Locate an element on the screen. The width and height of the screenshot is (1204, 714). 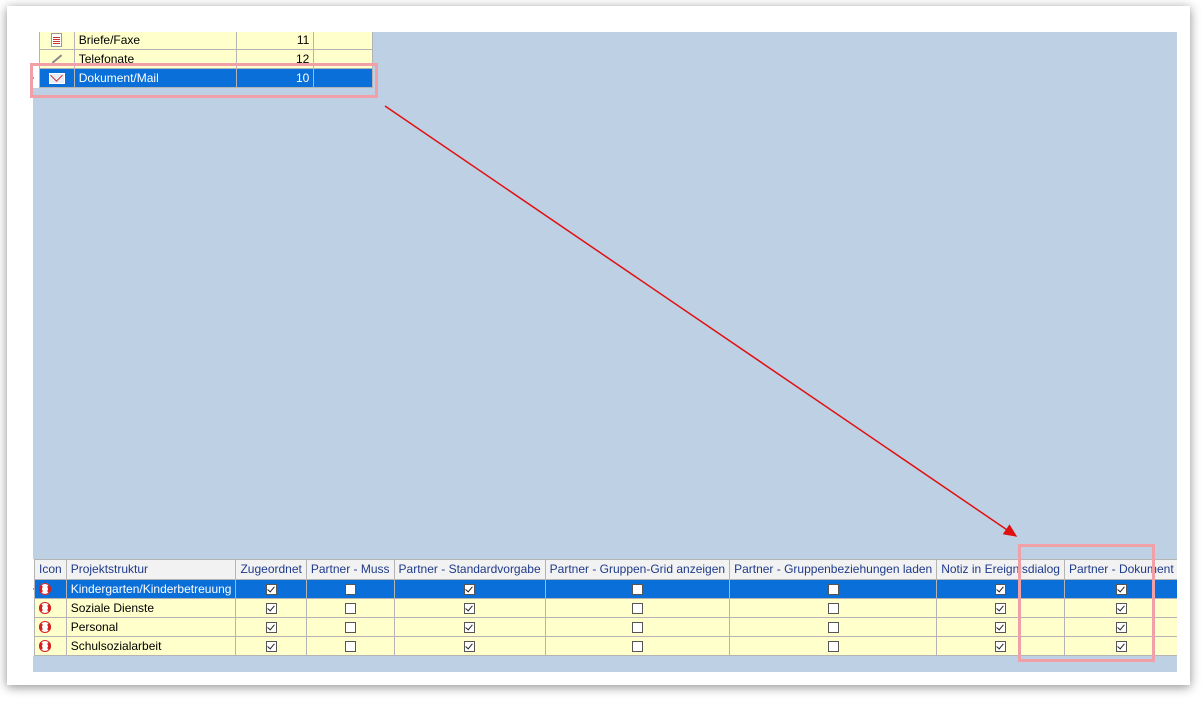
column-header: Partner - Gruppen-Grid anzeigen is located at coordinates (637, 569).